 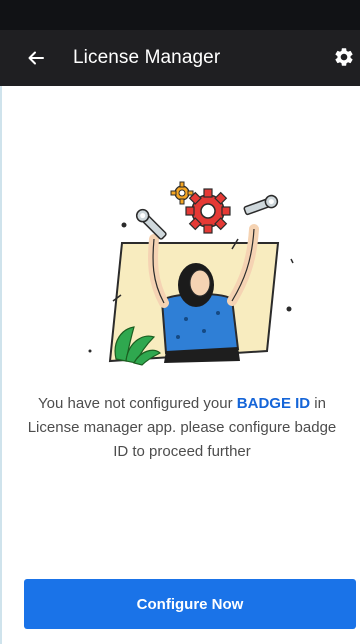 I want to click on badge-id-highlight: BADGE ID, so click(x=273, y=403).